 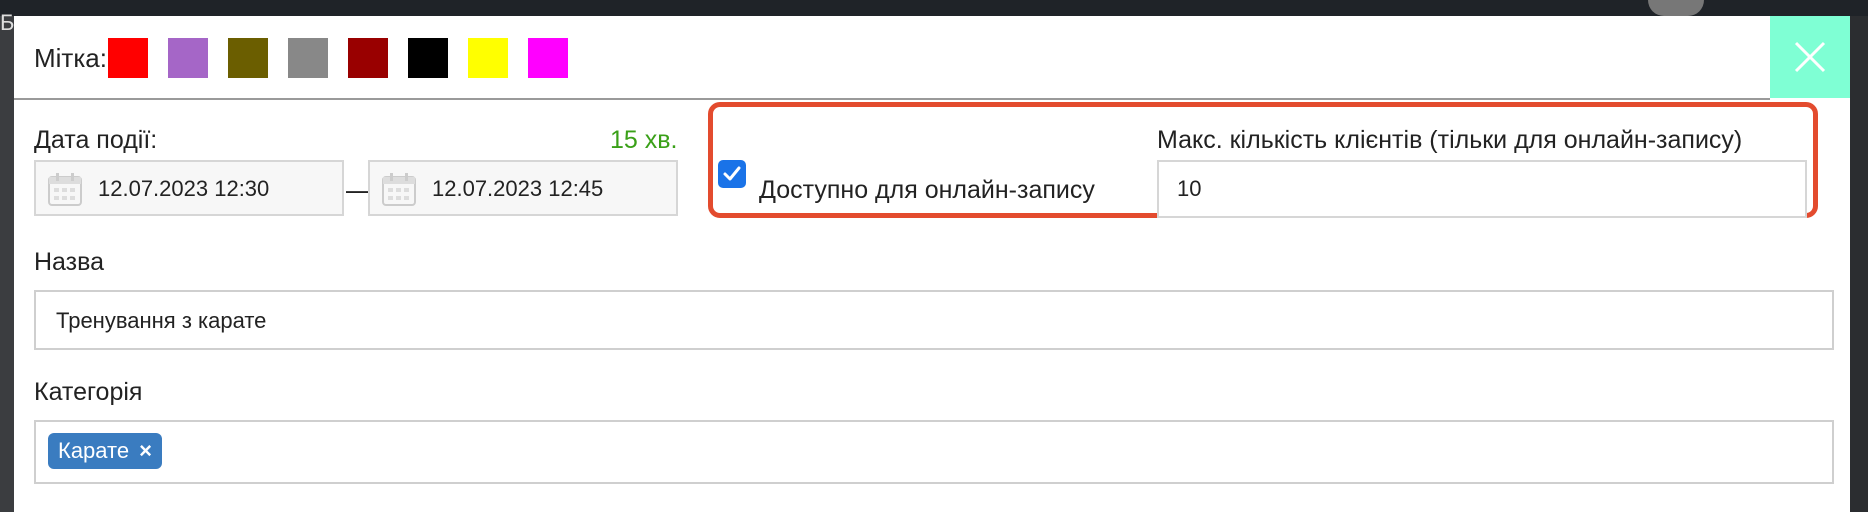 What do you see at coordinates (94, 450) in the screenshot?
I see `category-tag-label: Карате` at bounding box center [94, 450].